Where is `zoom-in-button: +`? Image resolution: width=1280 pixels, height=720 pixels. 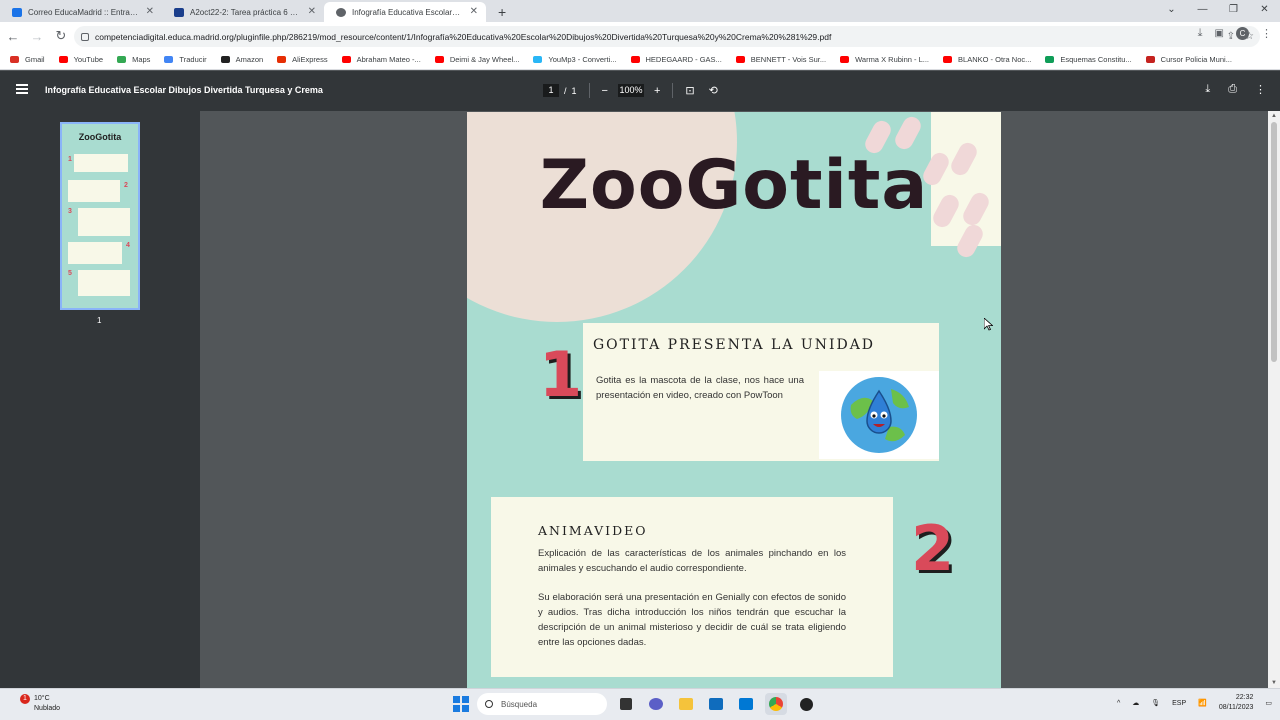 zoom-in-button: + is located at coordinates (657, 91).